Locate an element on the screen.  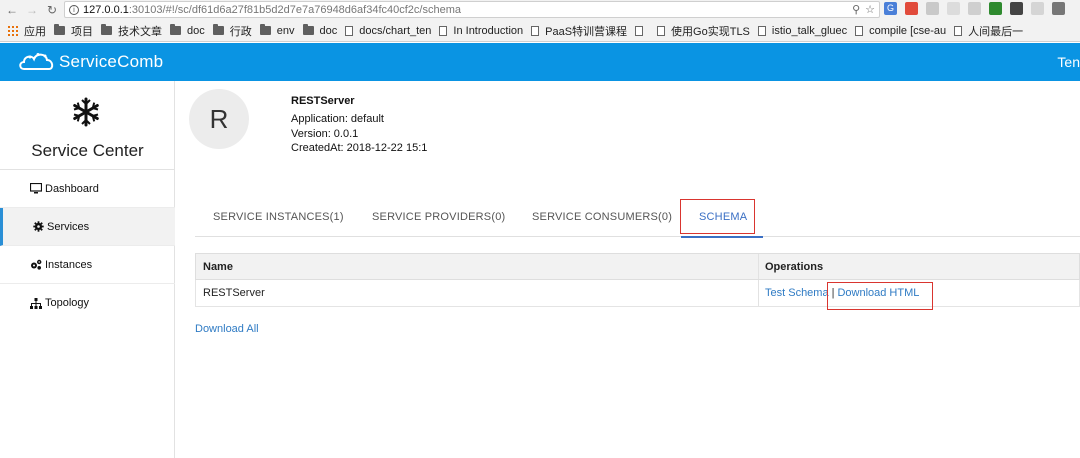
bookmark-item: 使用Go实现TLS is located at coordinates (703, 31).